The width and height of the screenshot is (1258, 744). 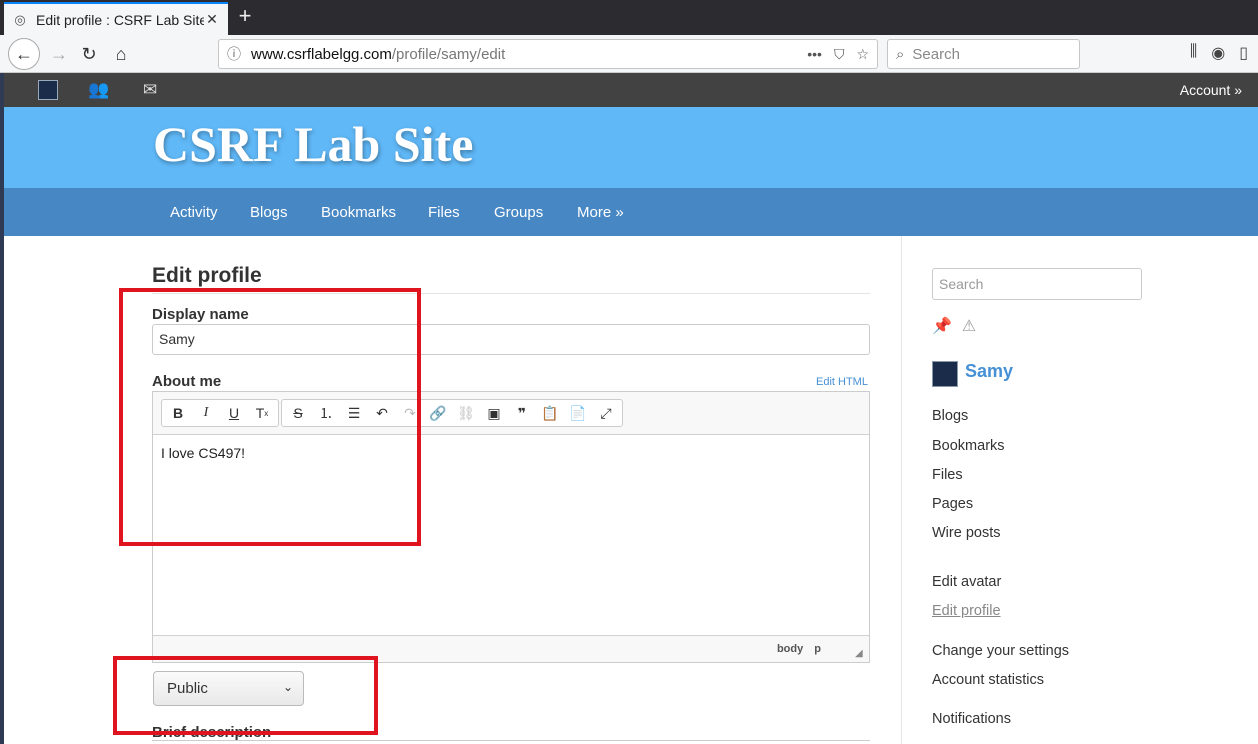 I want to click on sidebar-item-edit-profile: Edit profile, so click(x=966, y=611).